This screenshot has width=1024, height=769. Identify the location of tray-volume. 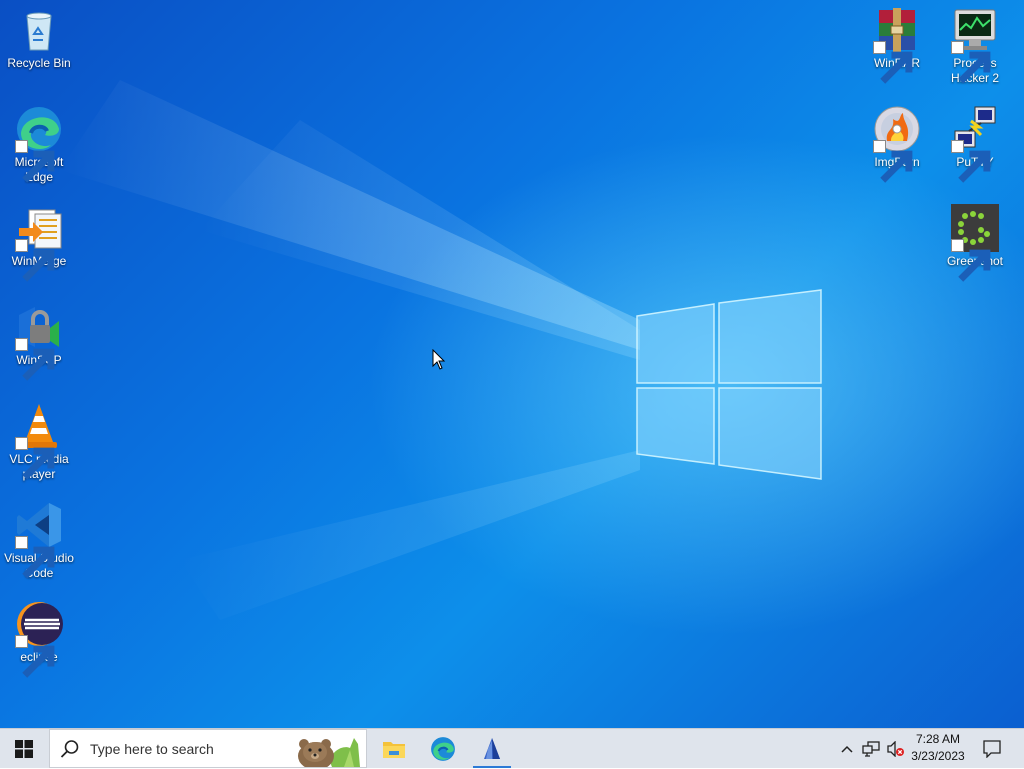
(895, 748).